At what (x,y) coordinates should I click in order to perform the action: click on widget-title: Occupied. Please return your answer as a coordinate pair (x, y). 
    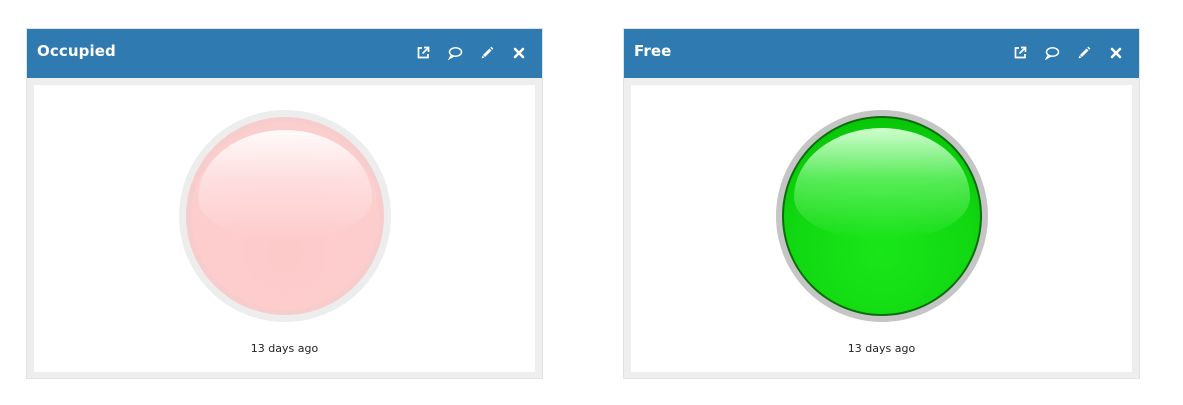
    Looking at the image, I should click on (76, 51).